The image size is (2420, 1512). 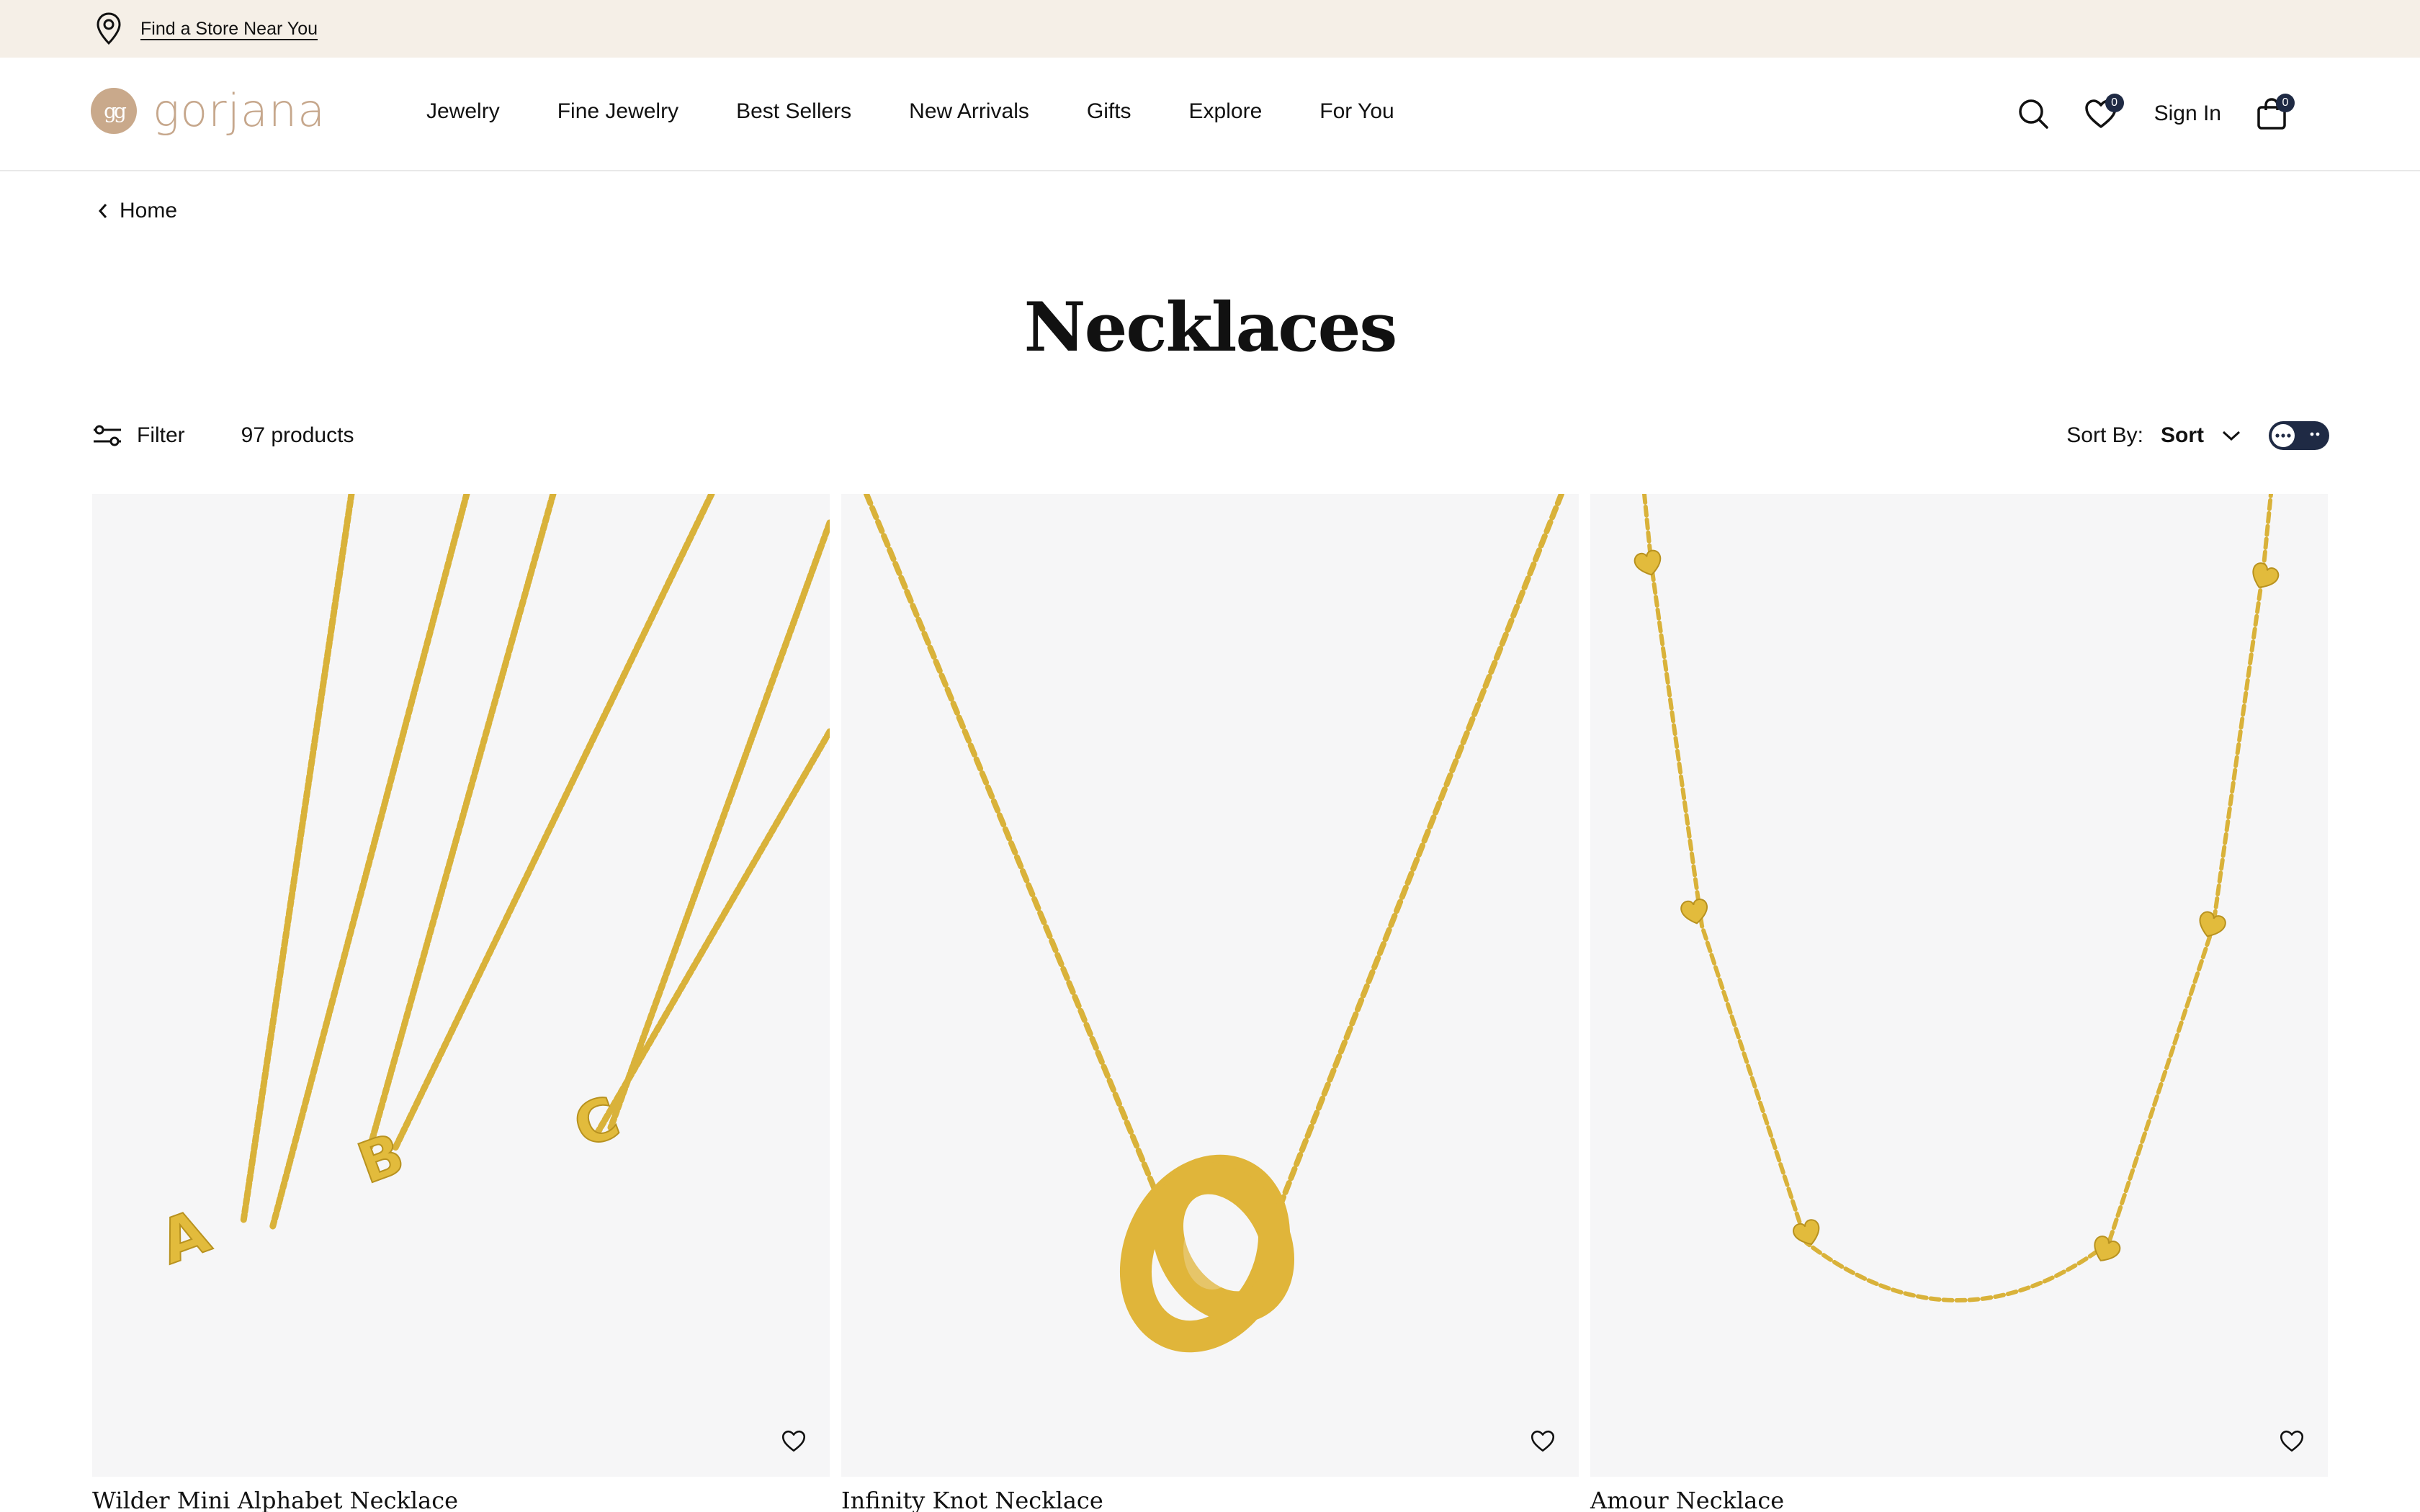 I want to click on breadcrumb-home: Home, so click(x=148, y=211).